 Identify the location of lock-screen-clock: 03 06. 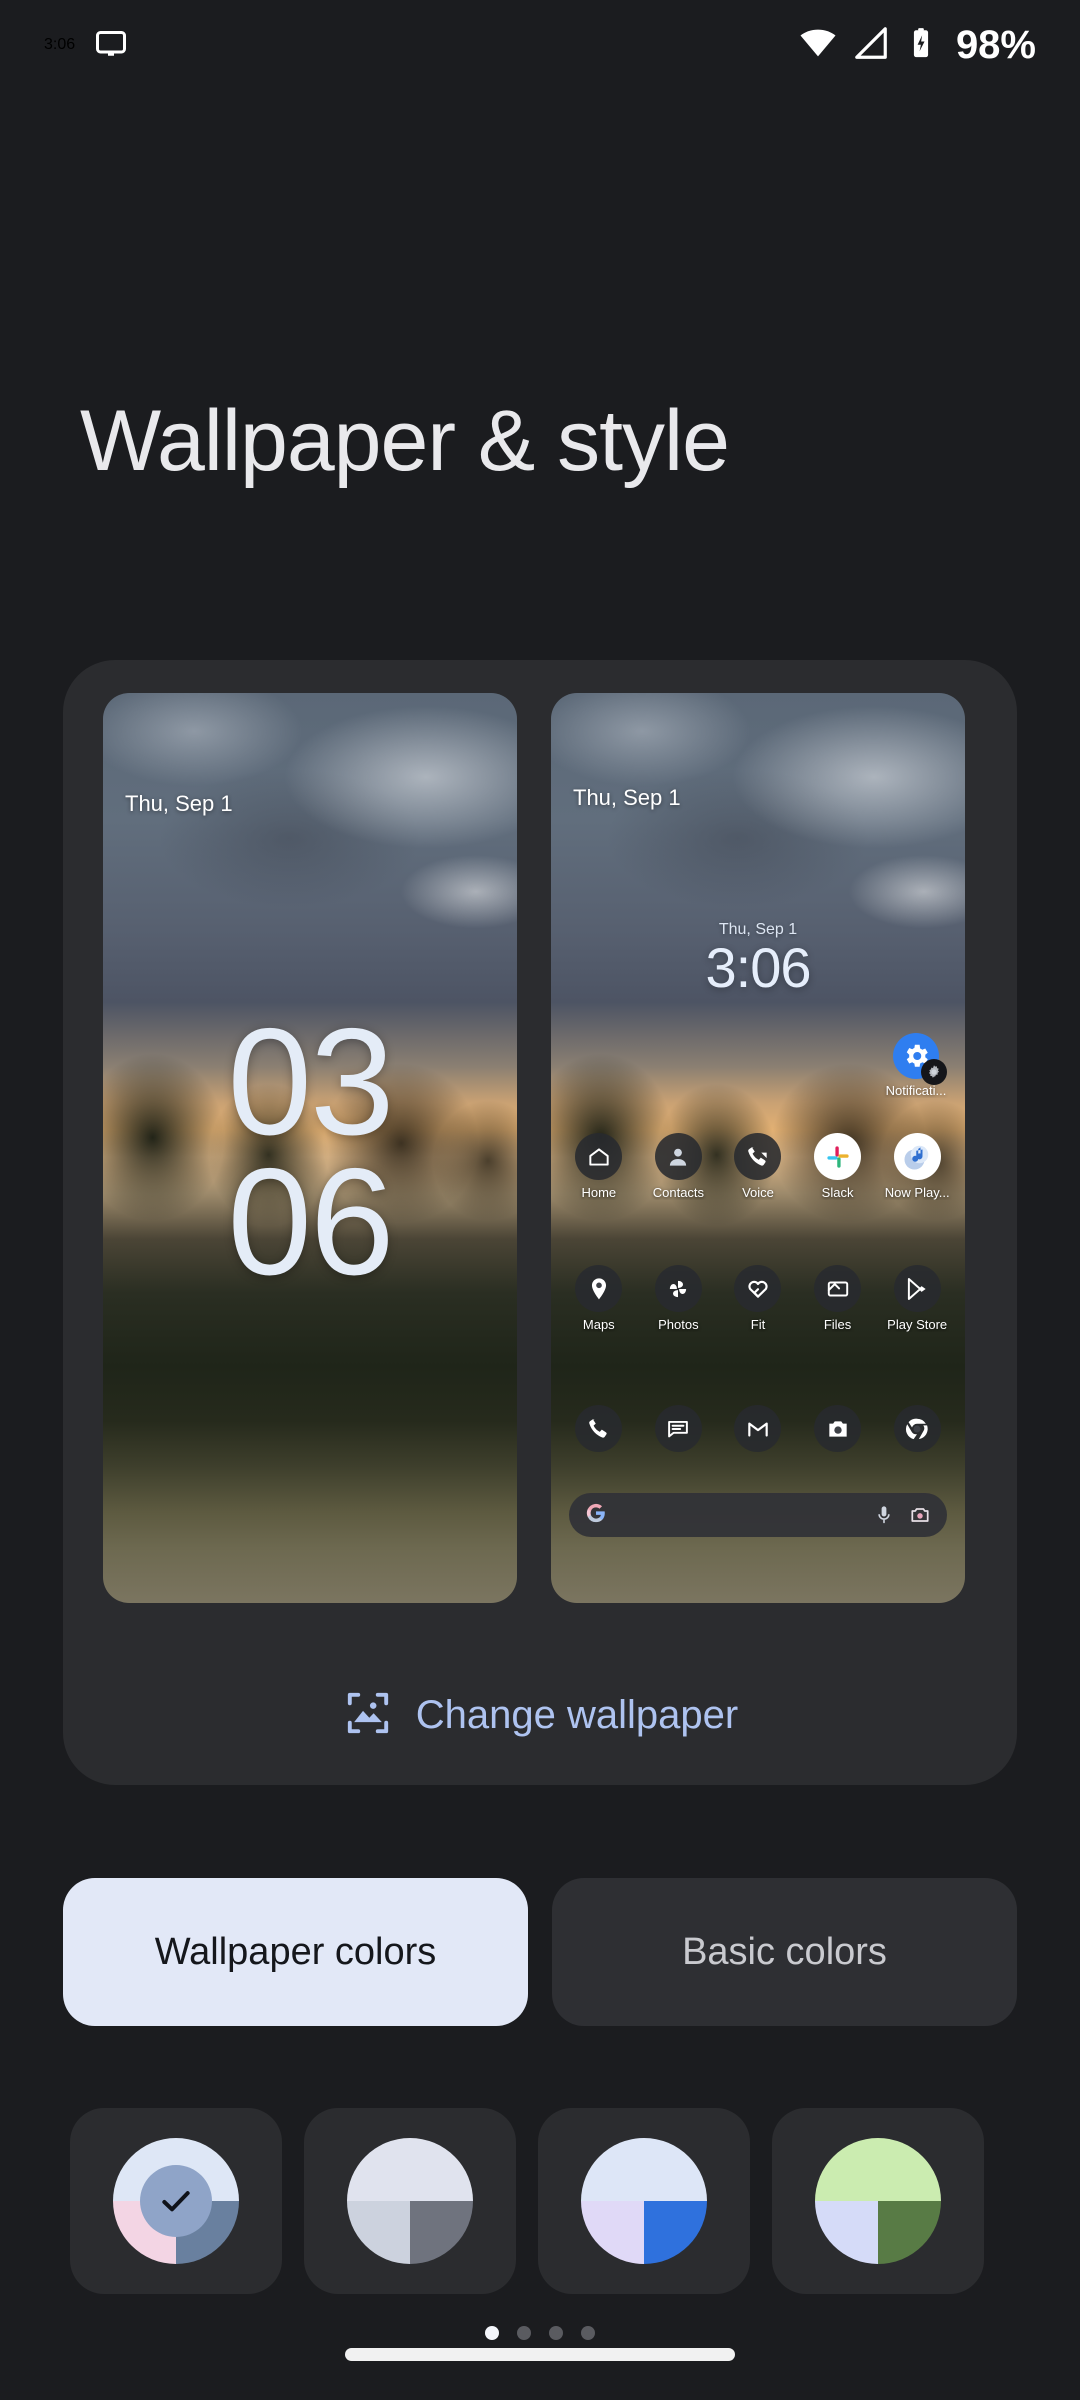
(310, 1152).